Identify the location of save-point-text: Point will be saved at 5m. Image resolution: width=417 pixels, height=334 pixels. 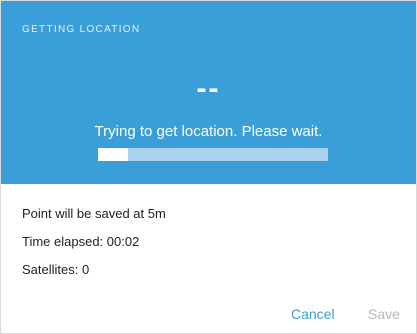
(94, 213).